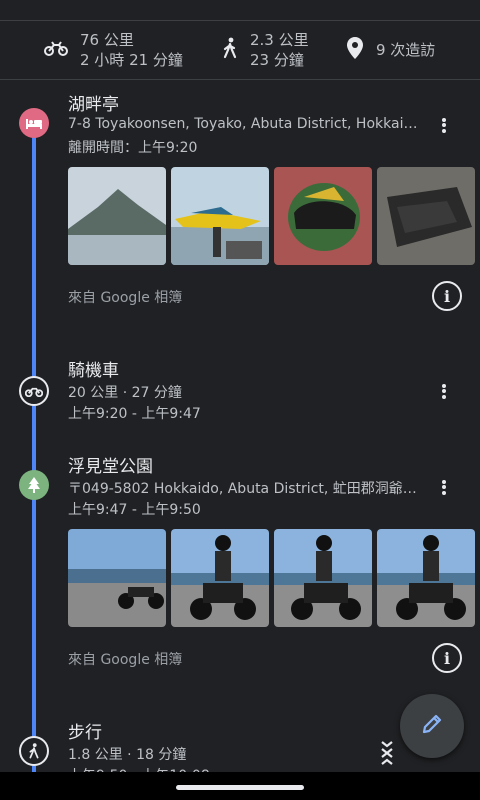 Image resolution: width=480 pixels, height=800 pixels. Describe the element at coordinates (426, 216) in the screenshot. I see `luggage-photo` at that location.